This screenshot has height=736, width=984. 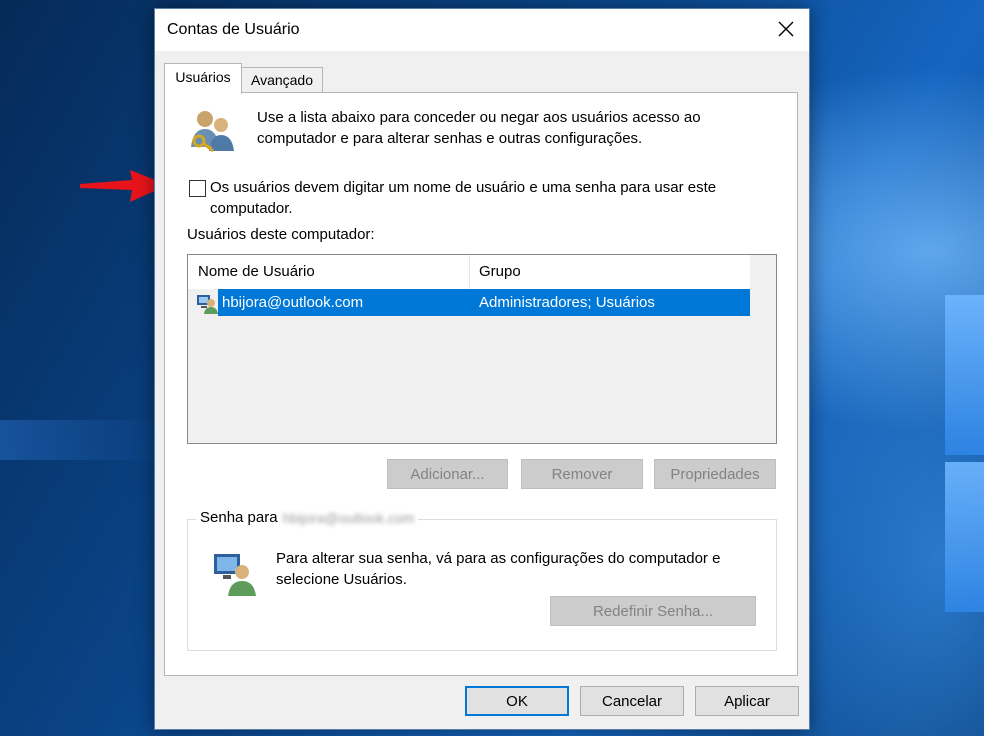 I want to click on ok-button: OK, so click(x=517, y=701).